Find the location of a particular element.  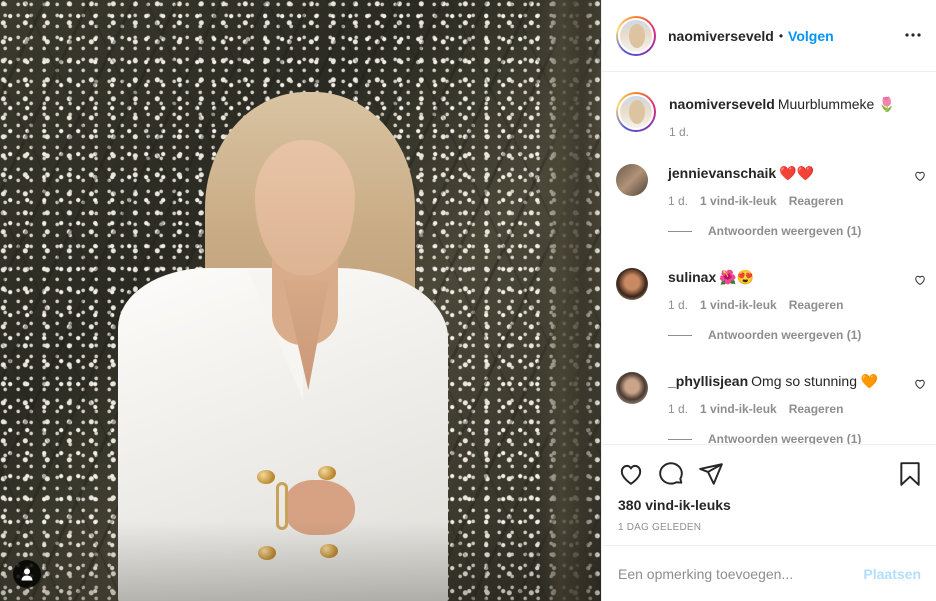

post-comment-button: Plaatsen is located at coordinates (892, 574).